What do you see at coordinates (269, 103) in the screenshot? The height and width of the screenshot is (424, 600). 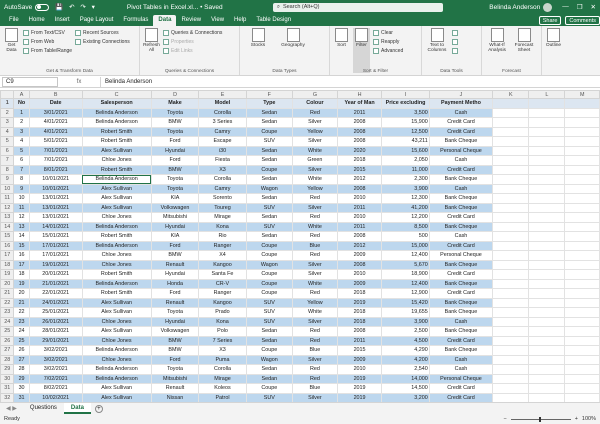 I see `column-title: Type` at bounding box center [269, 103].